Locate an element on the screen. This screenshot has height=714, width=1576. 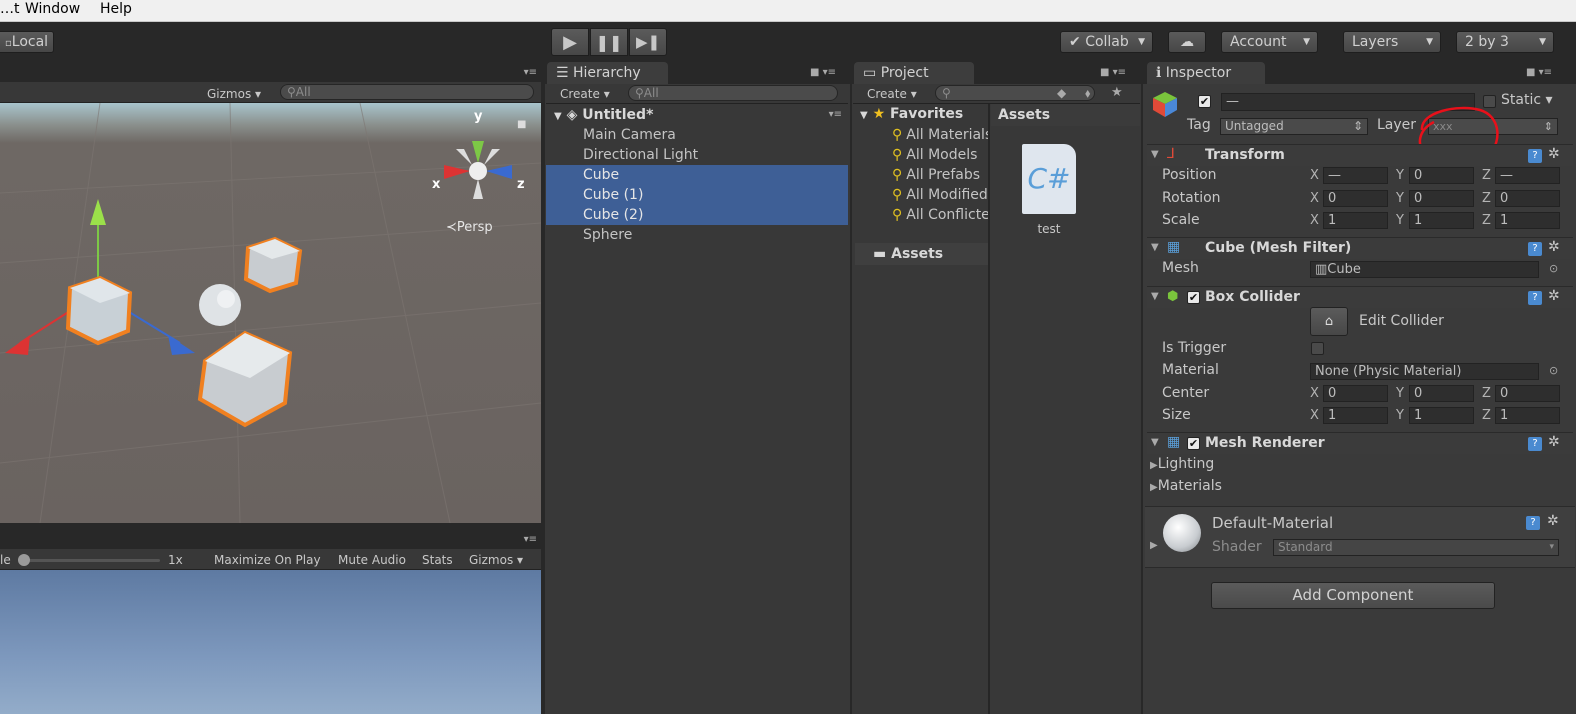
position-z-label: Z is located at coordinates (1486, 175).